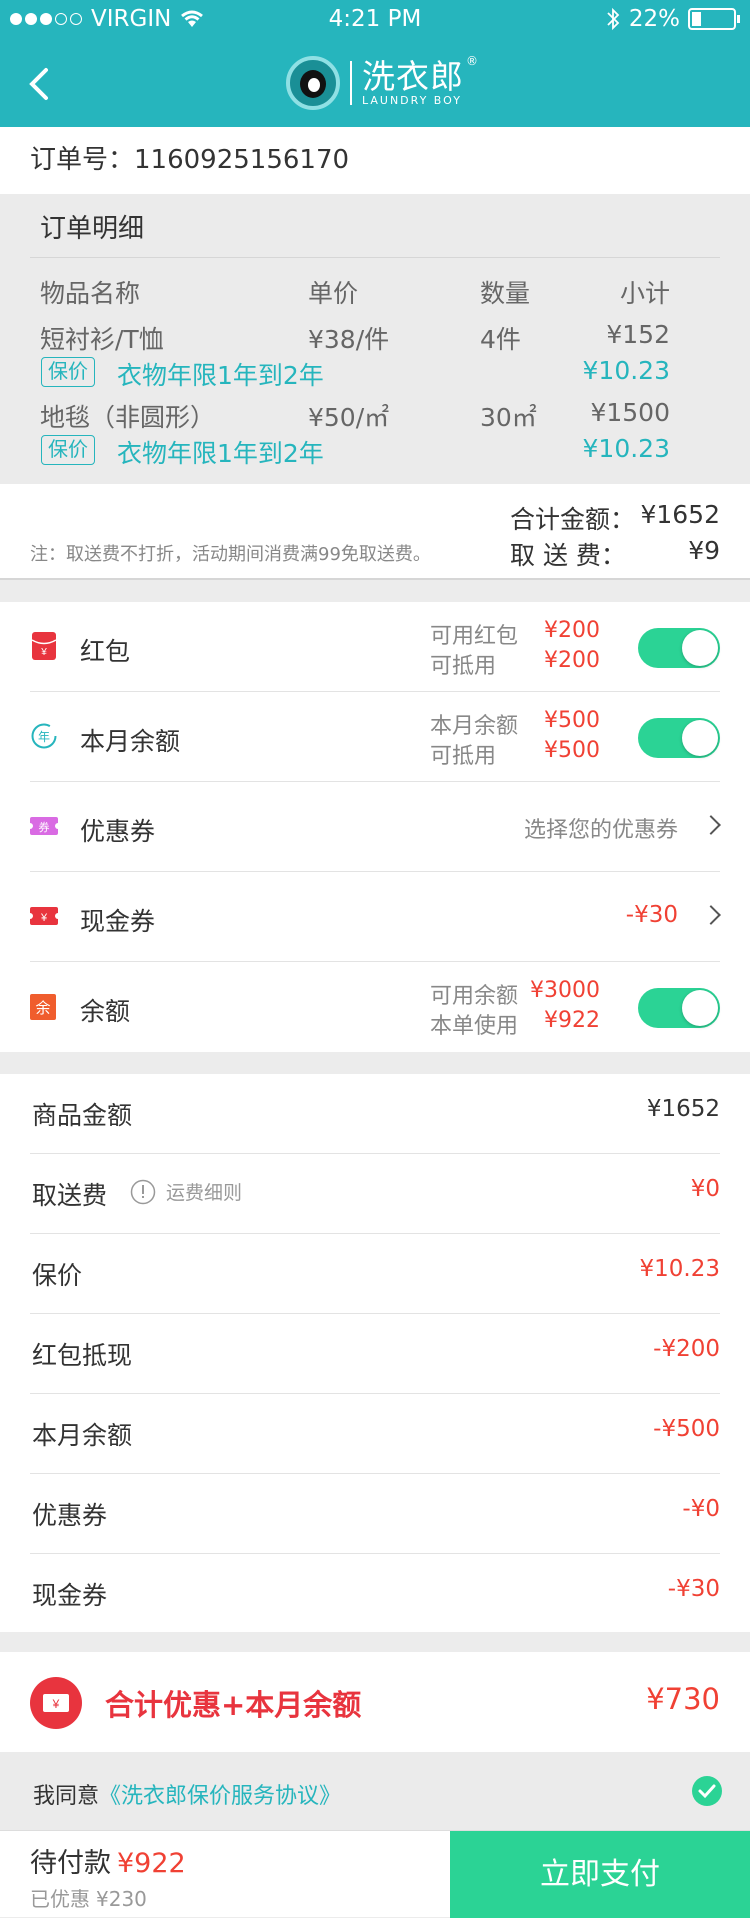 The width and height of the screenshot is (750, 1918). Describe the element at coordinates (143, 1191) in the screenshot. I see `info-icon` at that location.